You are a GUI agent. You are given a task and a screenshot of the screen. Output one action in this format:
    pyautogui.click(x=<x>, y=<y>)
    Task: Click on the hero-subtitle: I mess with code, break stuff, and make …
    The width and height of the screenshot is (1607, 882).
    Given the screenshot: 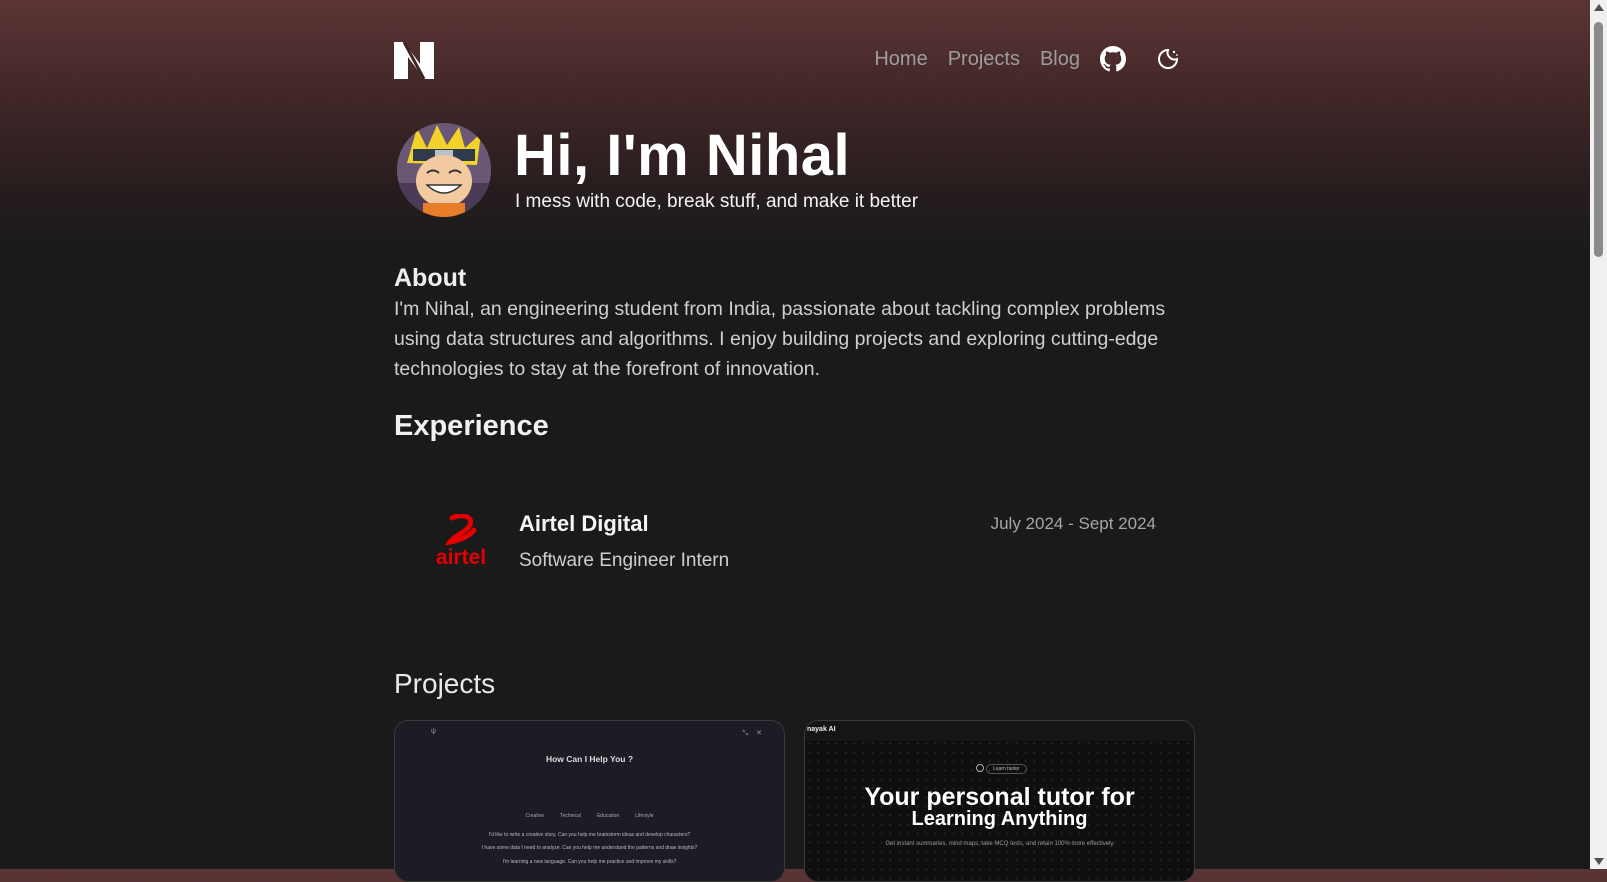 What is the action you would take?
    pyautogui.click(x=717, y=201)
    